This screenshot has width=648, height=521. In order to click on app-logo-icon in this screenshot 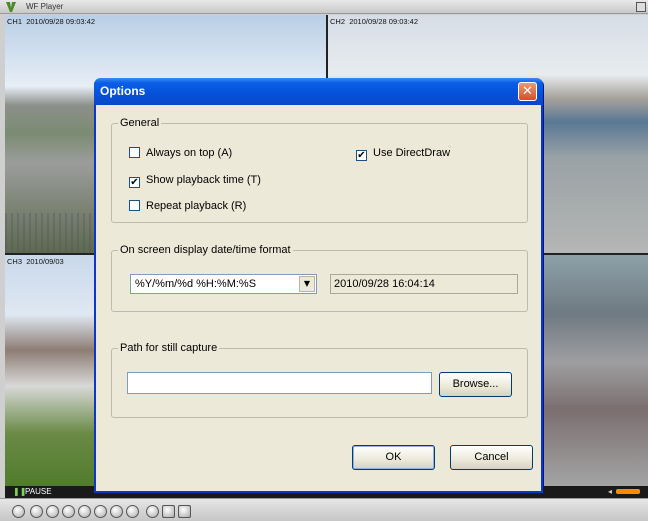, I will do `click(11, 7)`.